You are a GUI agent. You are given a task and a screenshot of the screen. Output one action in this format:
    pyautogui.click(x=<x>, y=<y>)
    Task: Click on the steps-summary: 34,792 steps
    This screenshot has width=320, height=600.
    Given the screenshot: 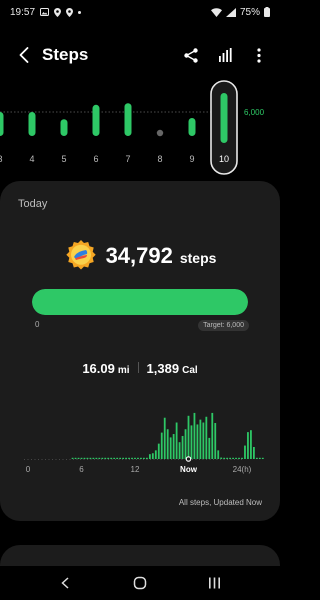 What is the action you would take?
    pyautogui.click(x=140, y=256)
    